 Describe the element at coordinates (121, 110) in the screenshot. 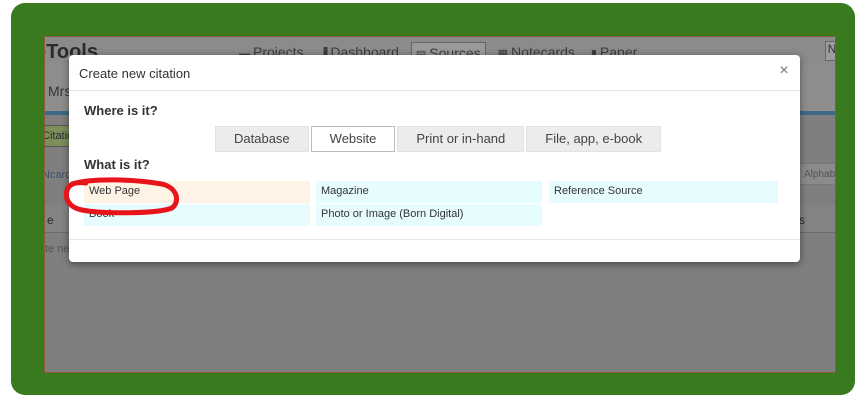

I see `where-question: Where is it?` at that location.